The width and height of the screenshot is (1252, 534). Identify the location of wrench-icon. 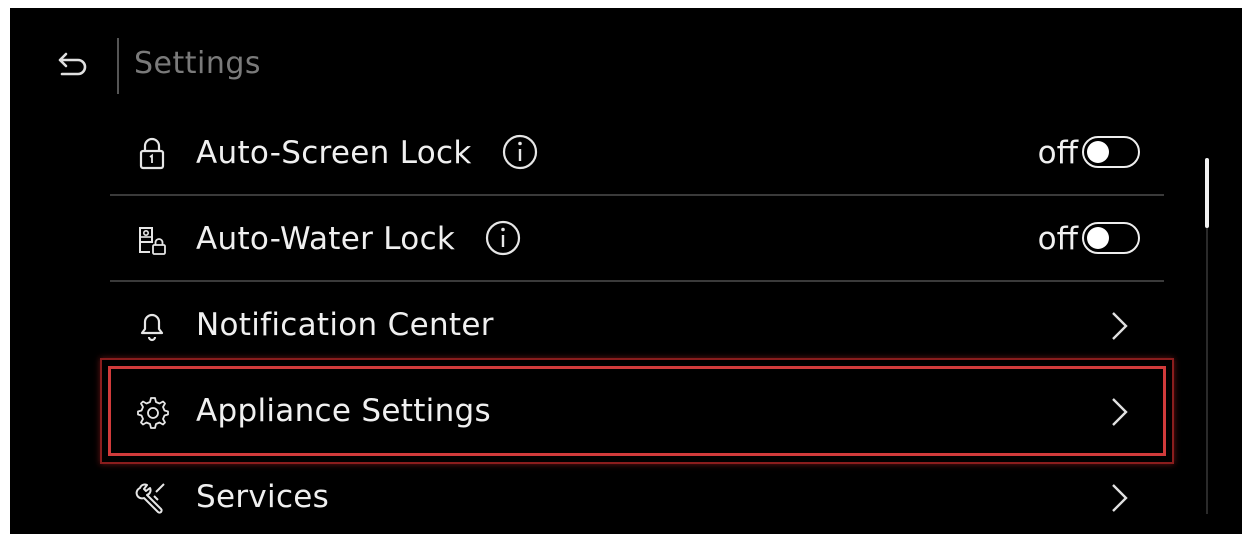
(150, 498).